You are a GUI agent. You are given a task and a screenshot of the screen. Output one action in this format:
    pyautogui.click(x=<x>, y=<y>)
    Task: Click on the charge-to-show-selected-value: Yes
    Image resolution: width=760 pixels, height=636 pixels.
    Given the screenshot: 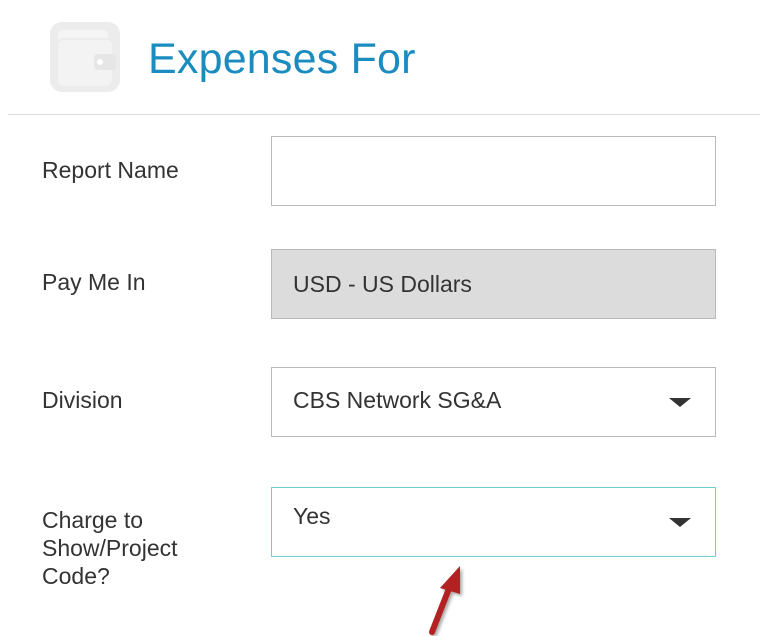 What is the action you would take?
    pyautogui.click(x=312, y=515)
    